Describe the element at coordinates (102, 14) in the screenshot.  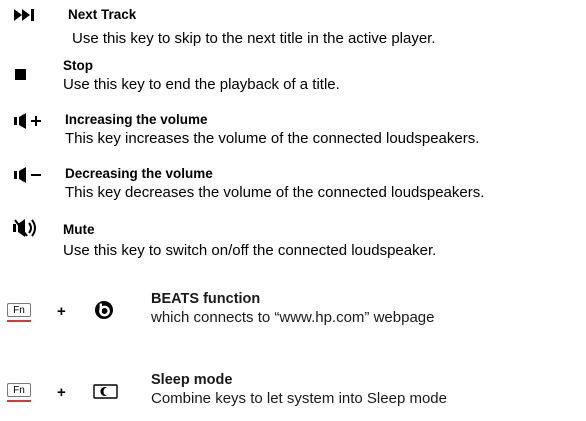
I see `entry-title: Next Track` at that location.